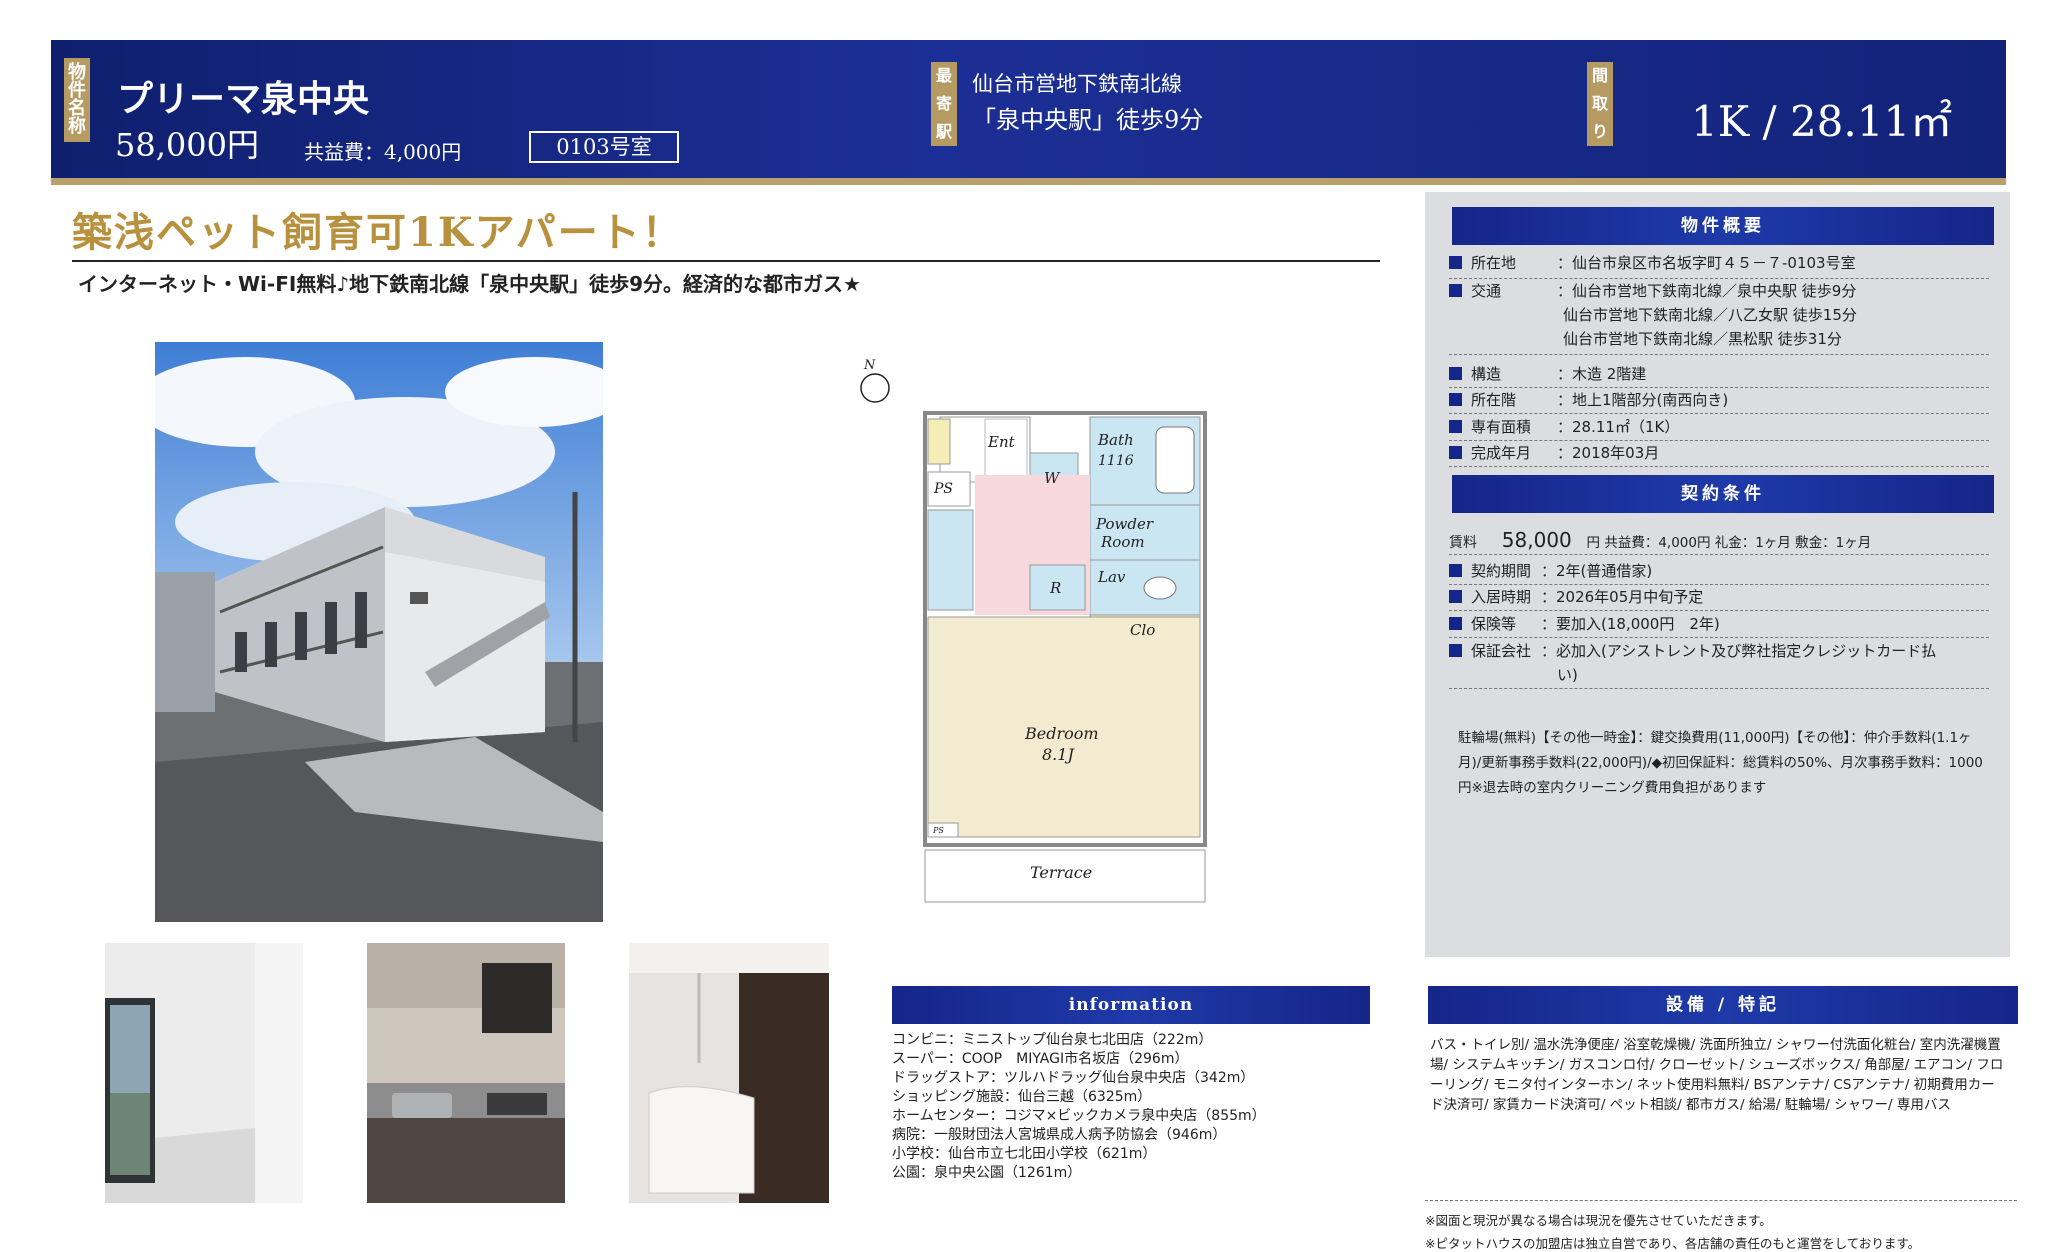  I want to click on fp-ps: PS, so click(943, 489).